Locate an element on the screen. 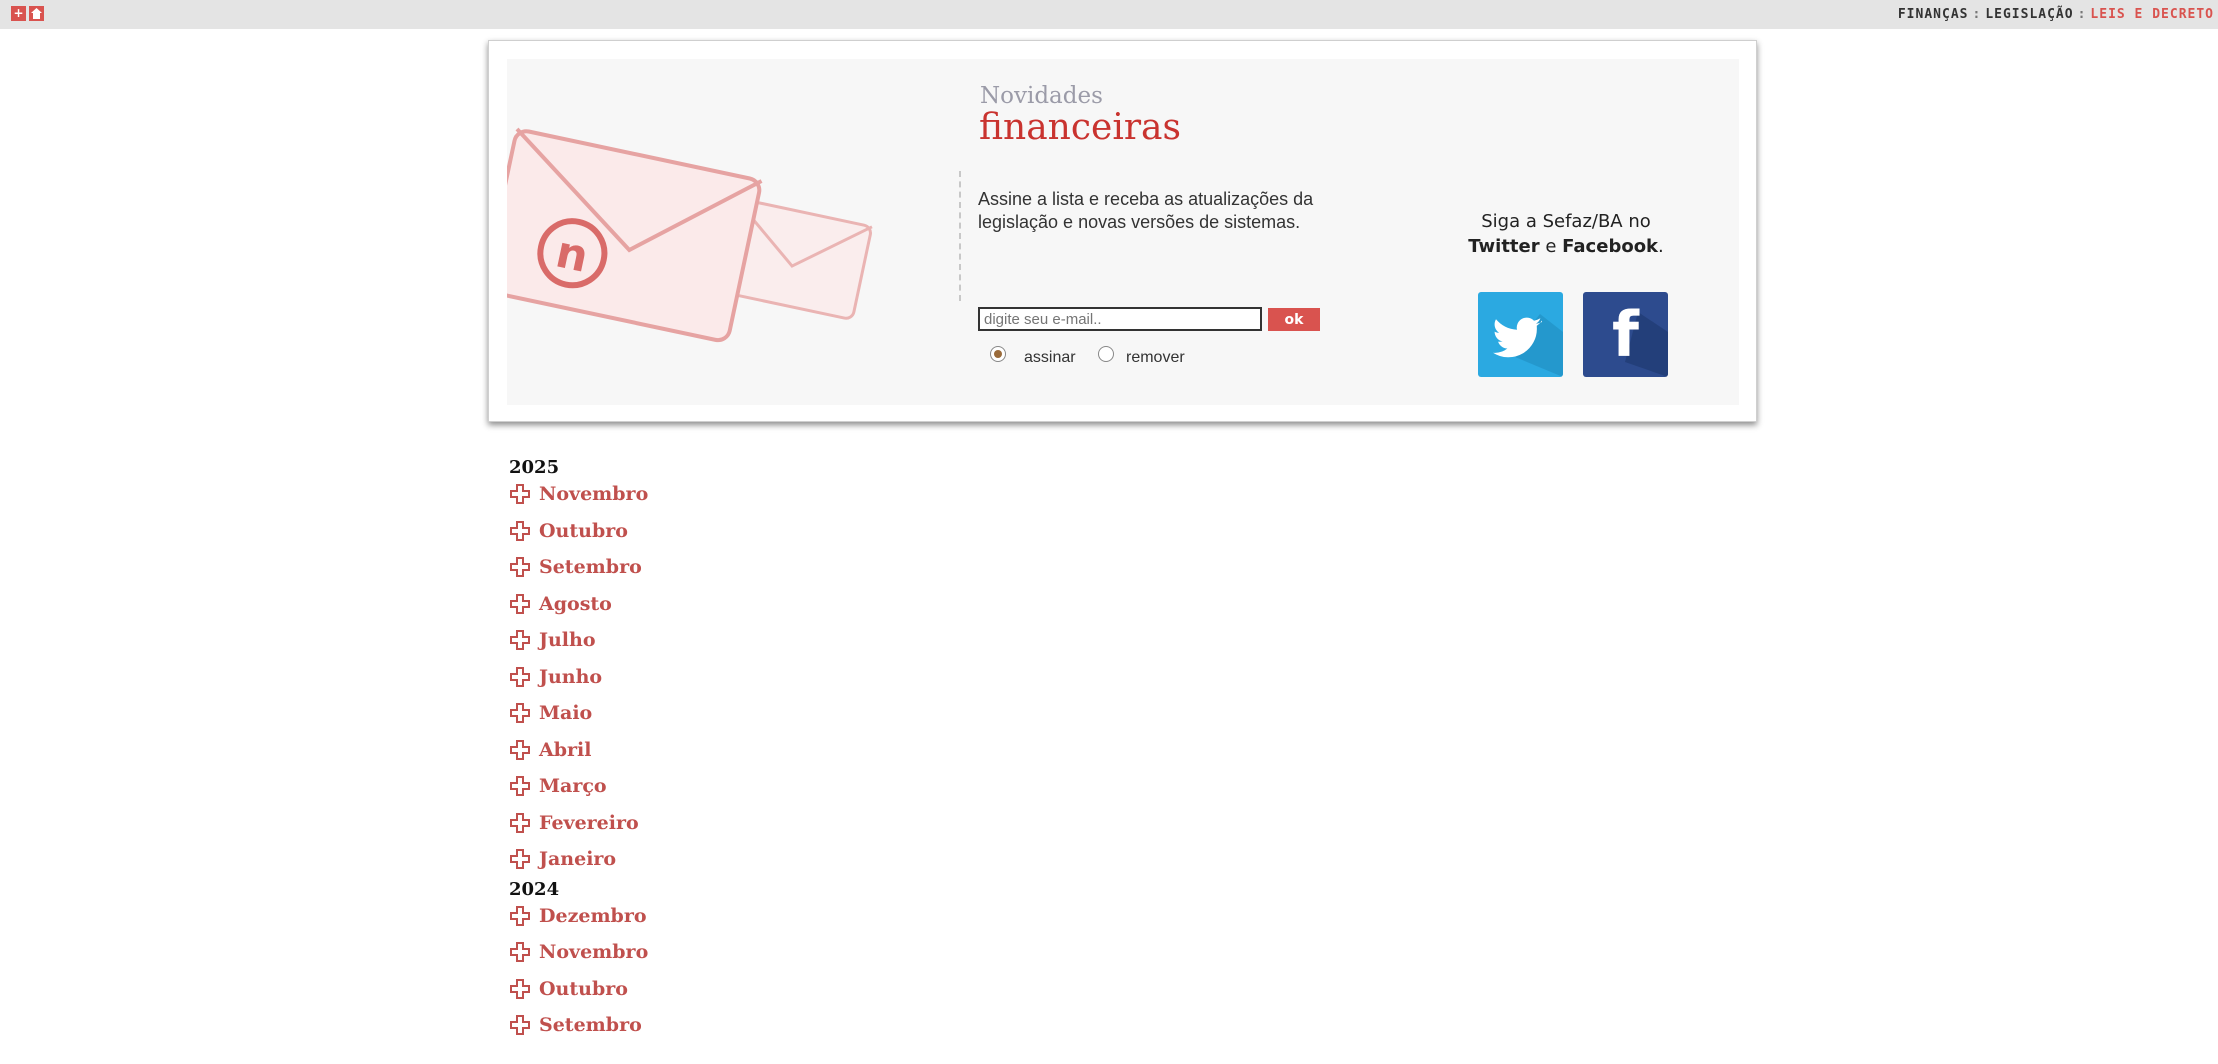  month-link: Agosto is located at coordinates (578, 609).